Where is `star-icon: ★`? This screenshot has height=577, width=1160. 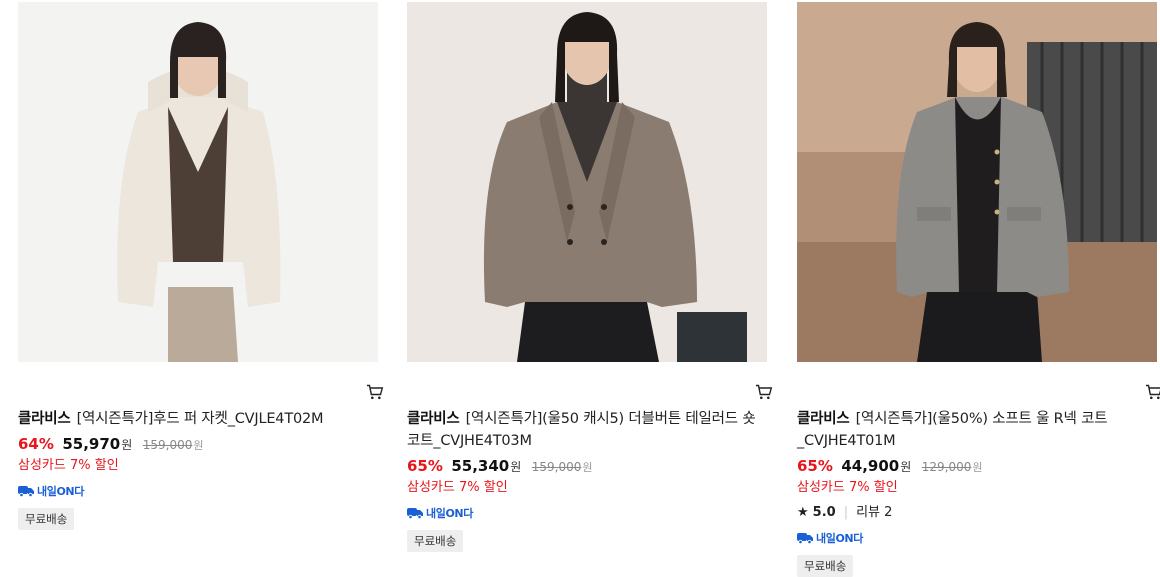 star-icon: ★ is located at coordinates (803, 512).